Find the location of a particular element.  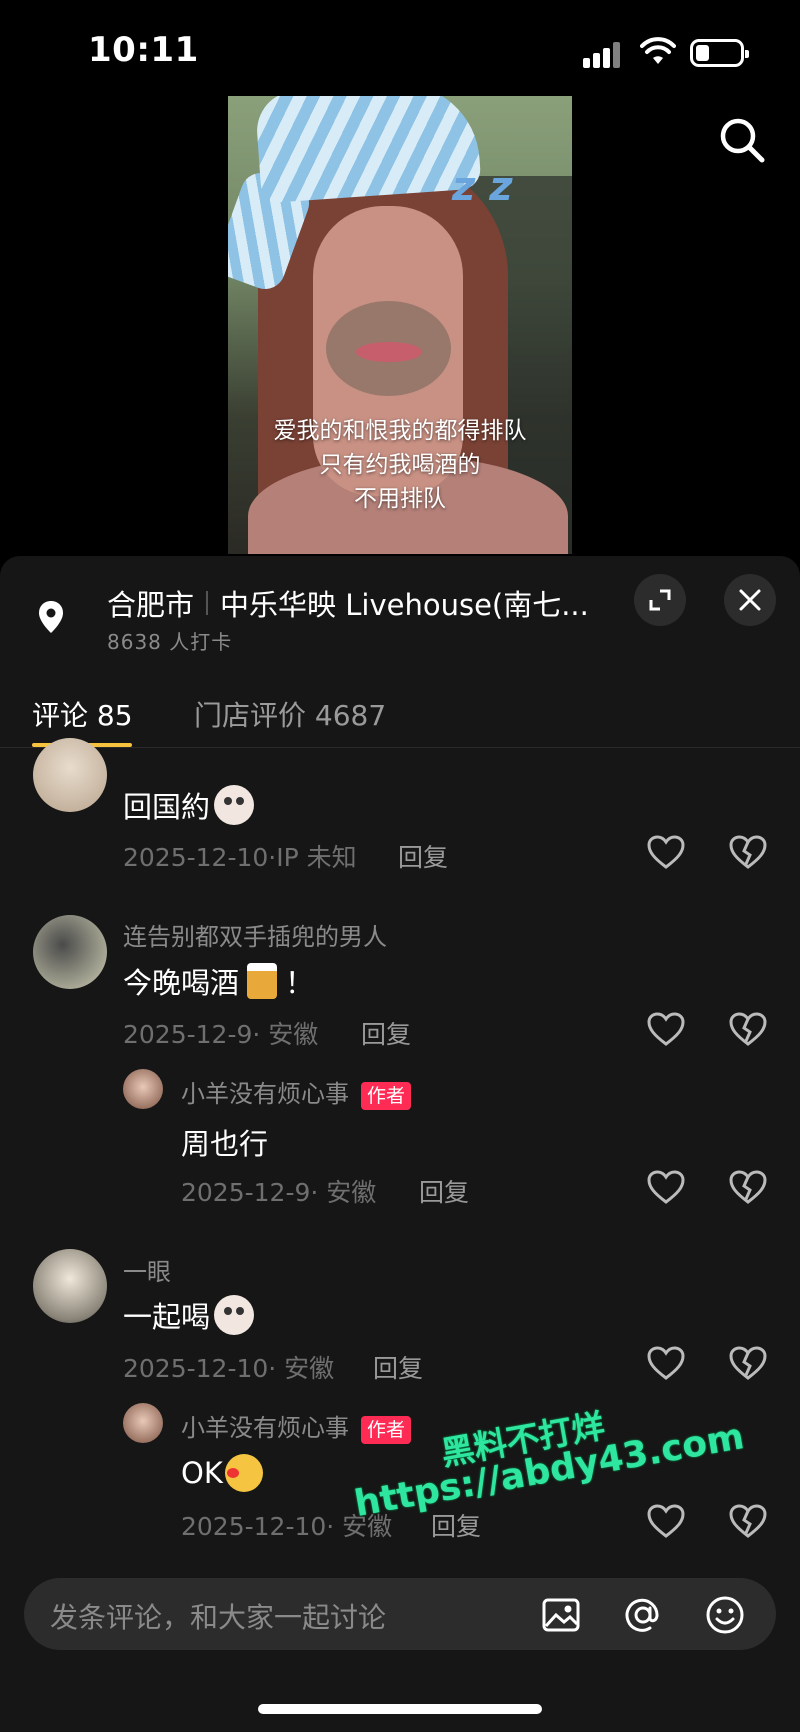

status-time: 10:11 is located at coordinates (143, 50).